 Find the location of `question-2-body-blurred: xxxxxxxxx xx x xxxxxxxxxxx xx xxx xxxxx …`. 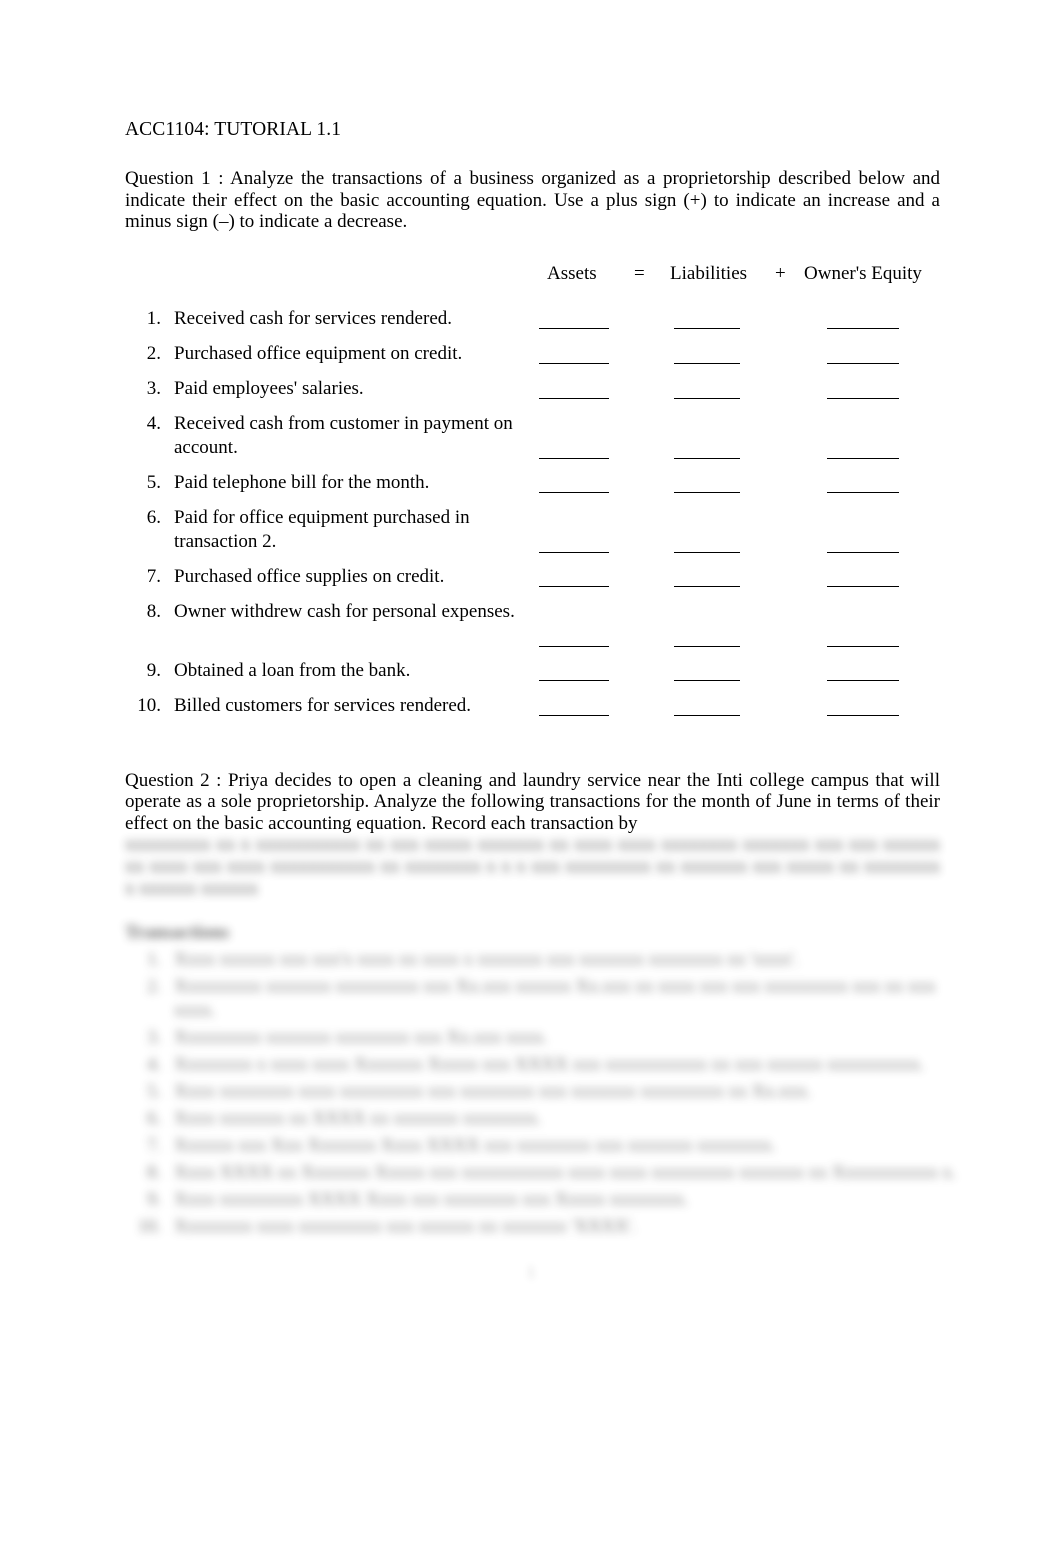

question-2-body-blurred: xxxxxxxxx xx x xxxxxxxxxxx xx xxx xxxxx … is located at coordinates (532, 867).